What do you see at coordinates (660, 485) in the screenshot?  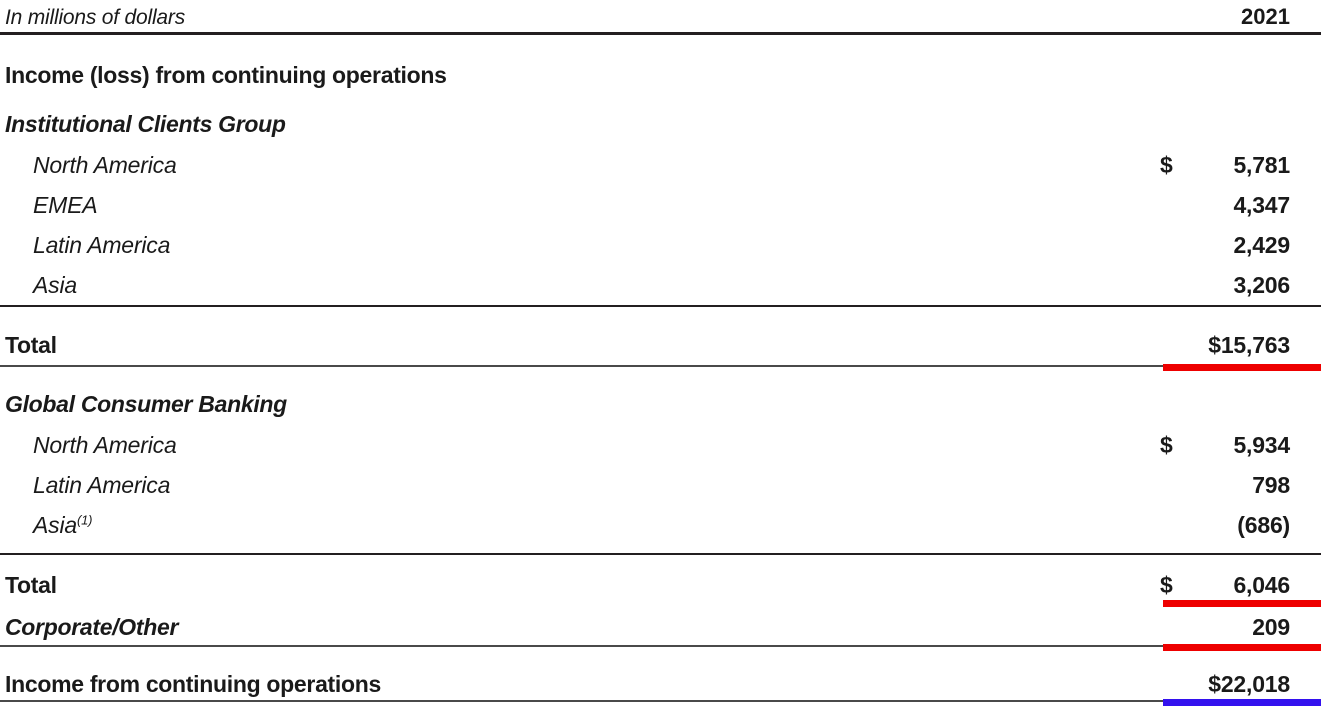 I see `table-row: Latin America 798` at bounding box center [660, 485].